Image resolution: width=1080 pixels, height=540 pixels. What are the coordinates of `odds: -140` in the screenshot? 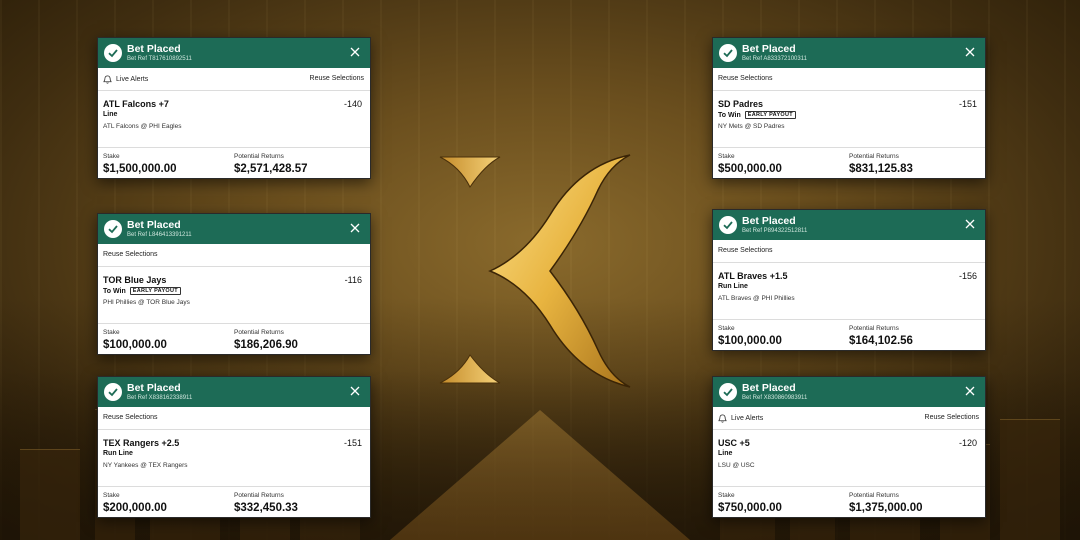 It's located at (352, 104).